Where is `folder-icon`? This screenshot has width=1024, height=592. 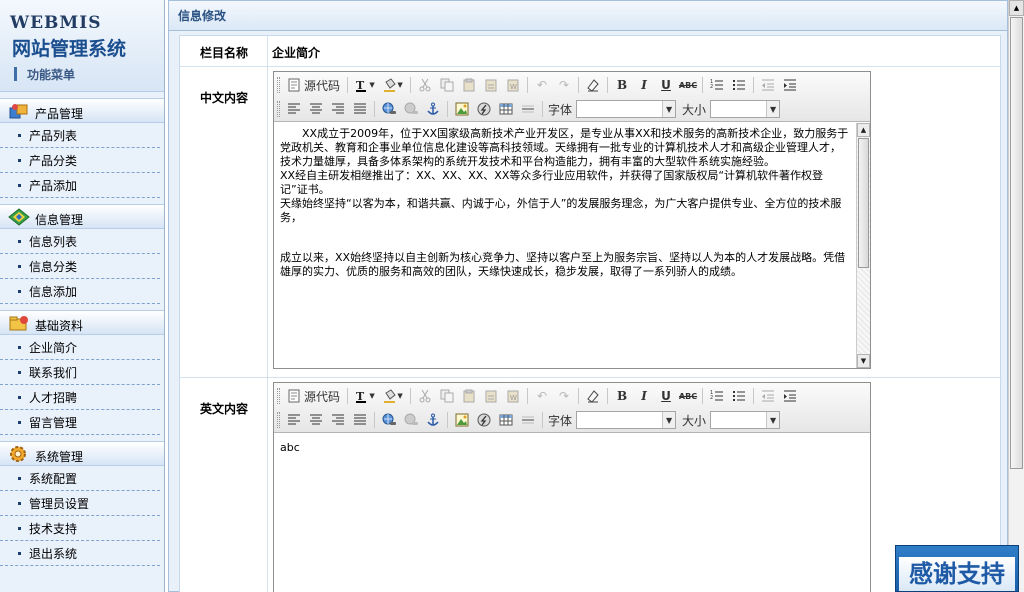 folder-icon is located at coordinates (18, 322).